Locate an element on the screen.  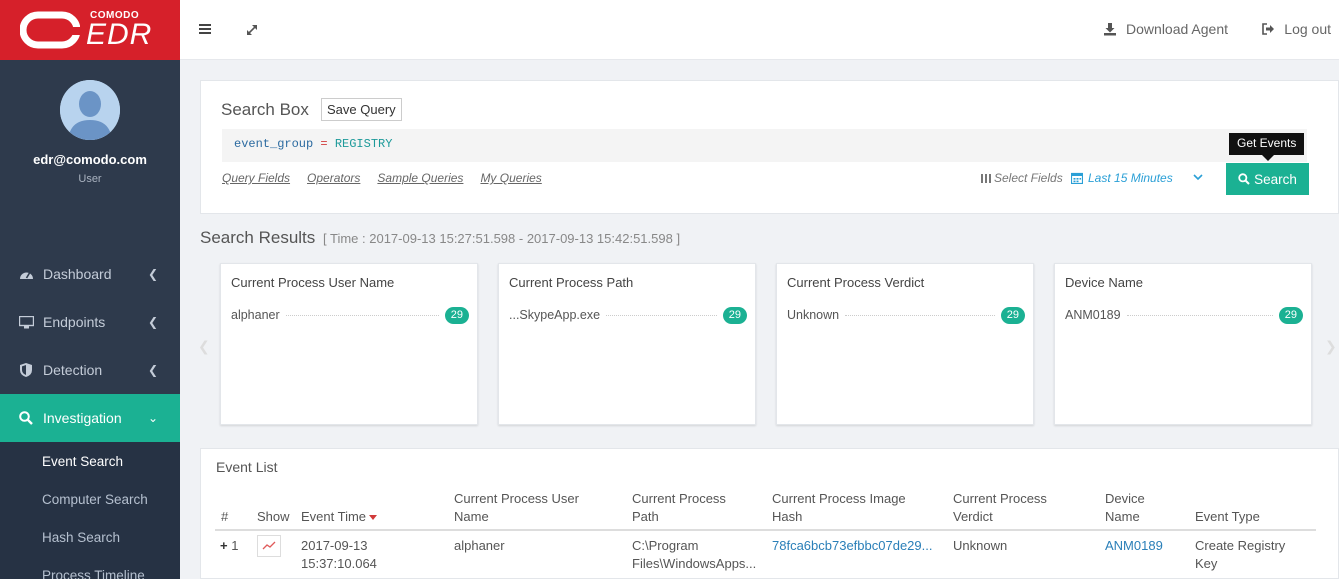
sort-desc-icon is located at coordinates (373, 518).